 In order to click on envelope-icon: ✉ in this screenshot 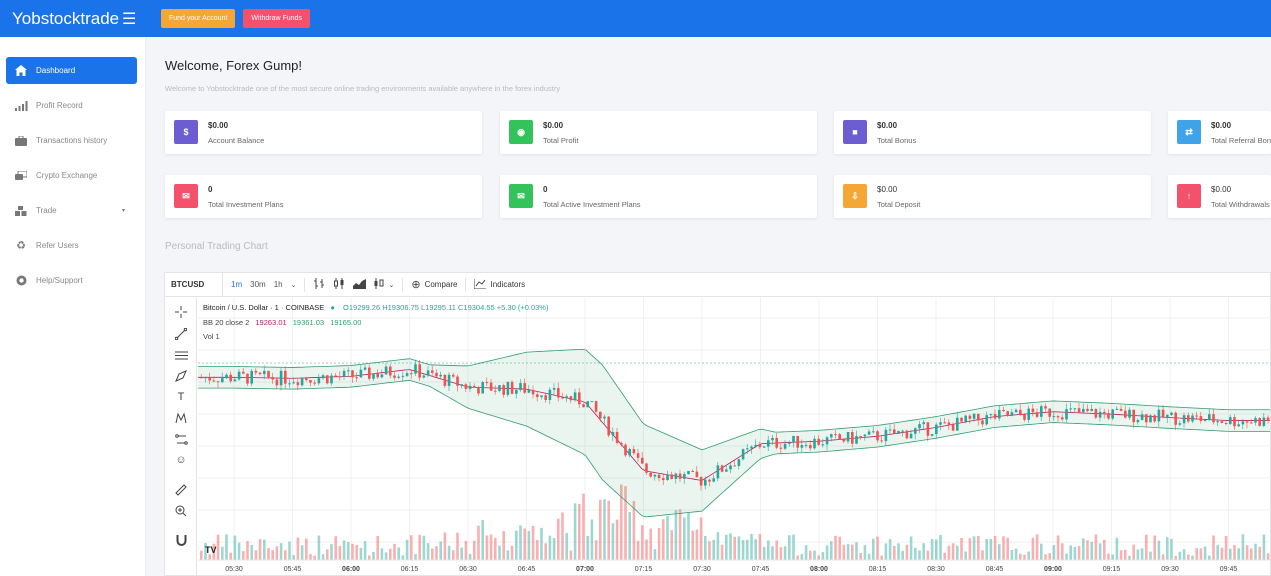, I will do `click(186, 196)`.